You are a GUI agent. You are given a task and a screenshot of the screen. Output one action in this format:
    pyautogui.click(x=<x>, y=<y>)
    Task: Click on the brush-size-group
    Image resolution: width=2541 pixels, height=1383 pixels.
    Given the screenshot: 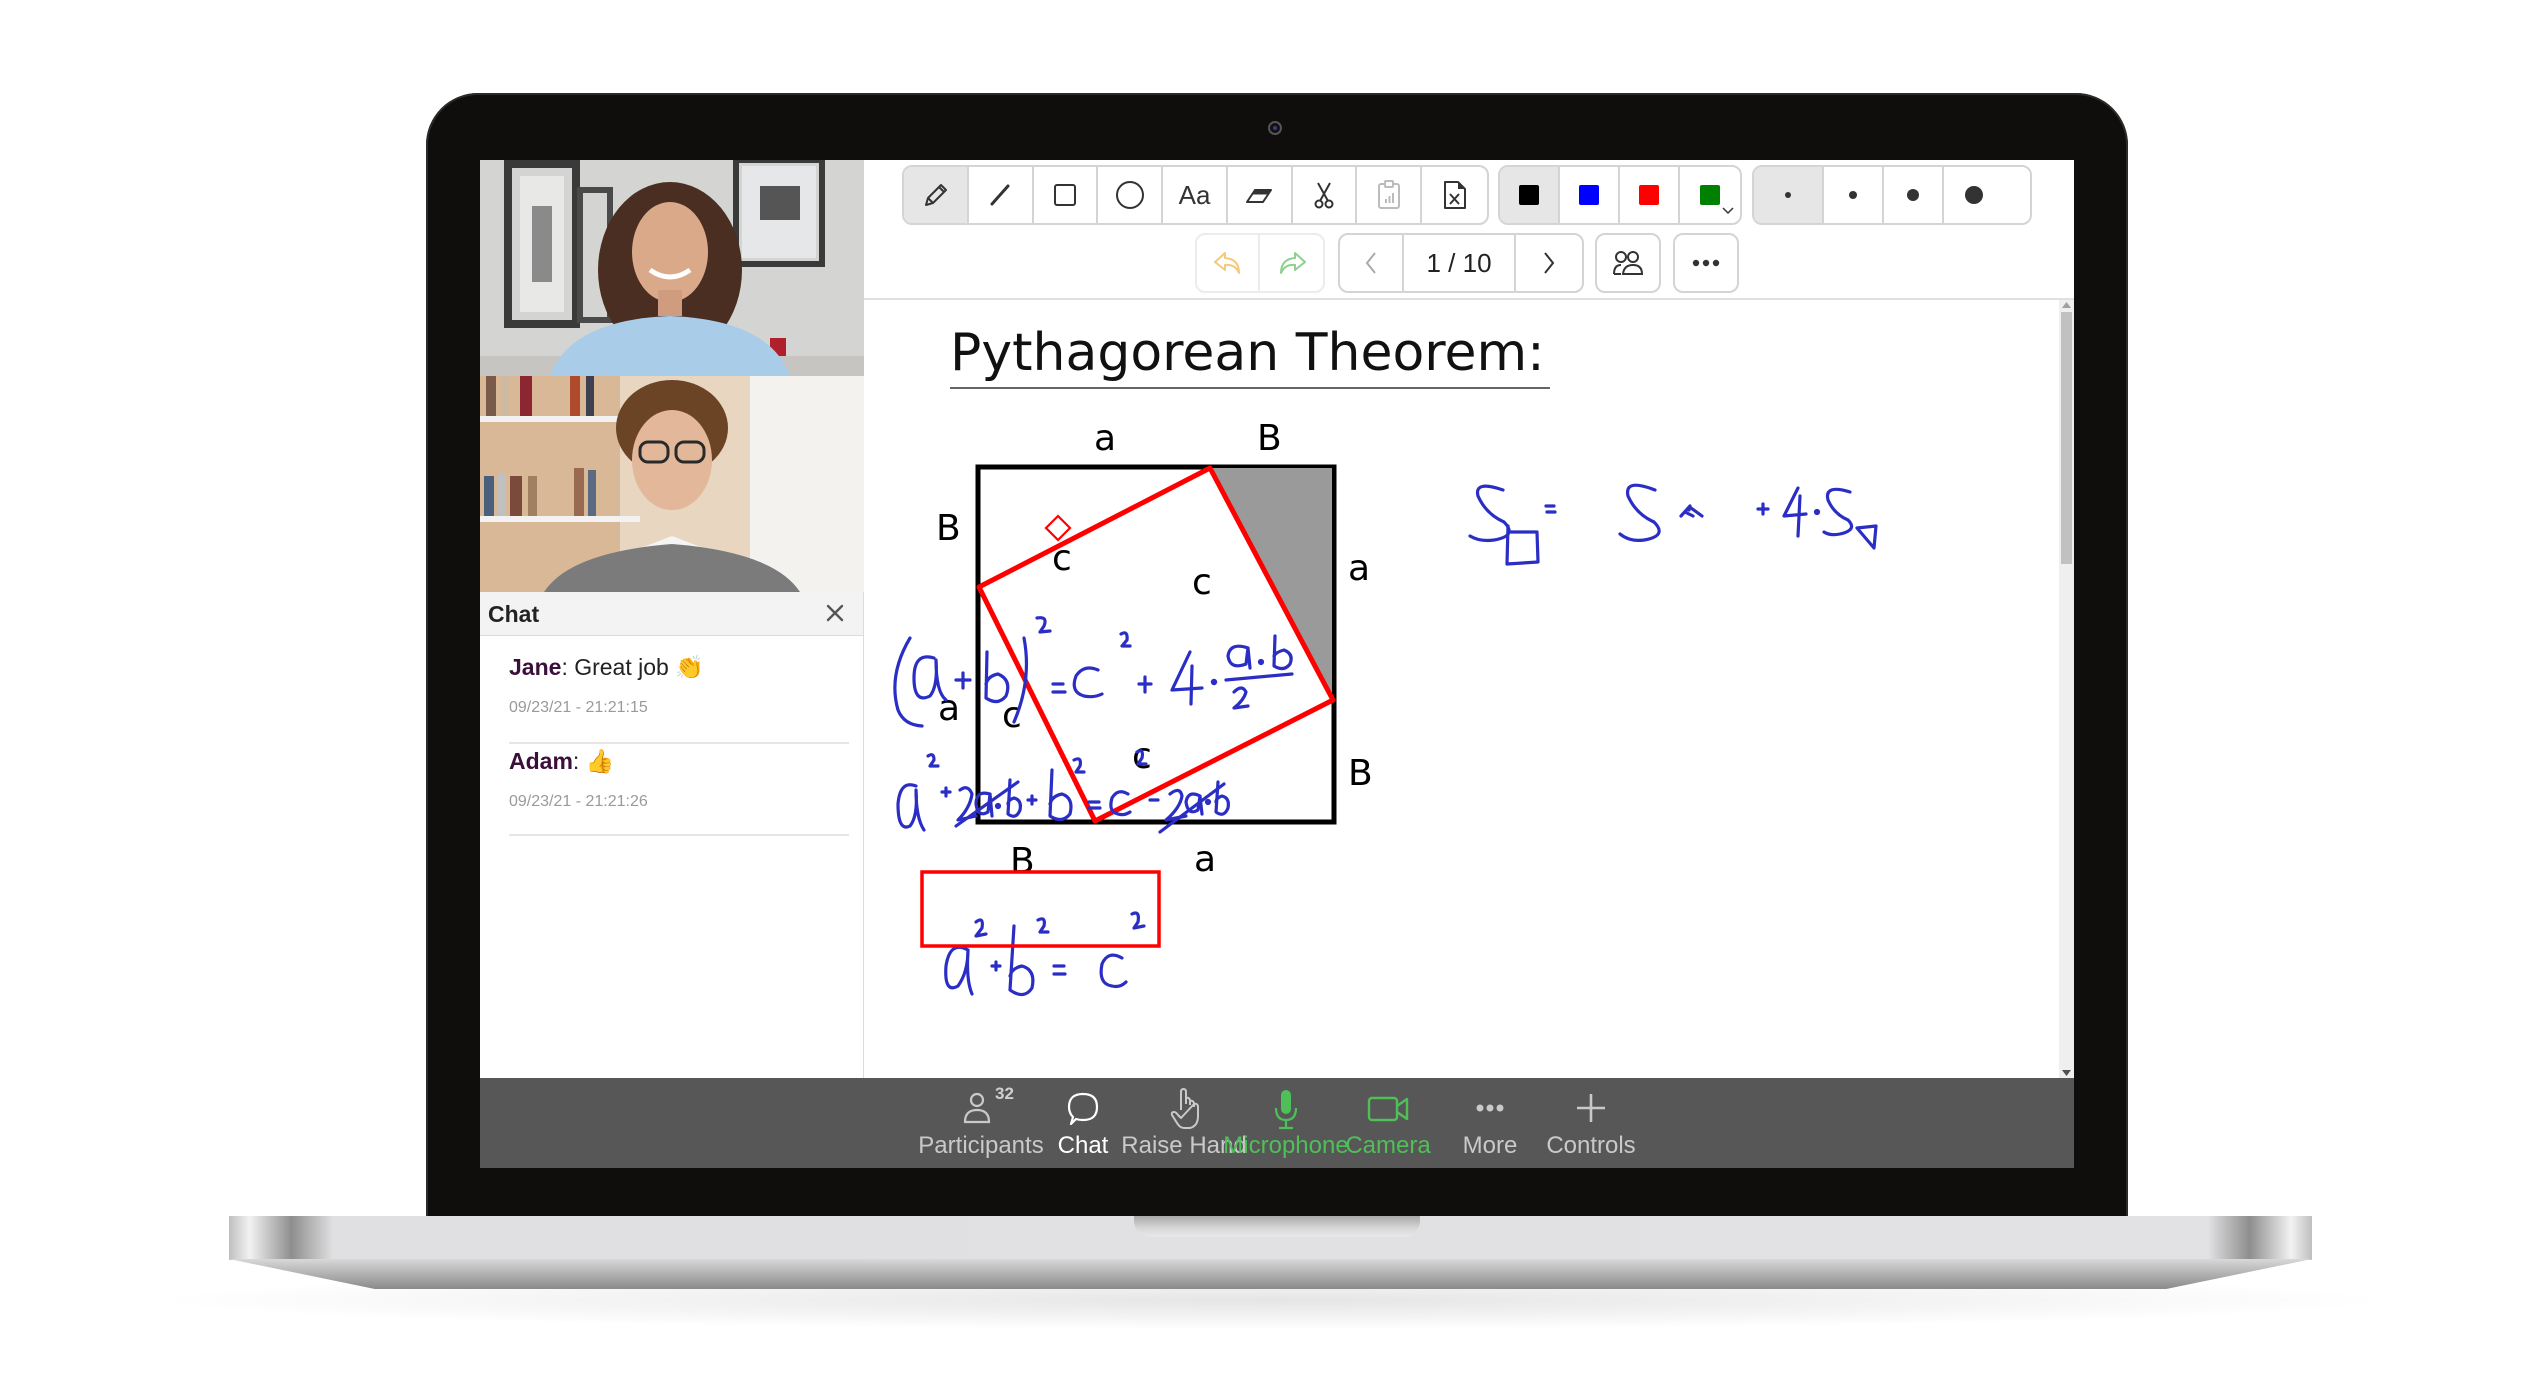 What is the action you would take?
    pyautogui.click(x=1892, y=195)
    